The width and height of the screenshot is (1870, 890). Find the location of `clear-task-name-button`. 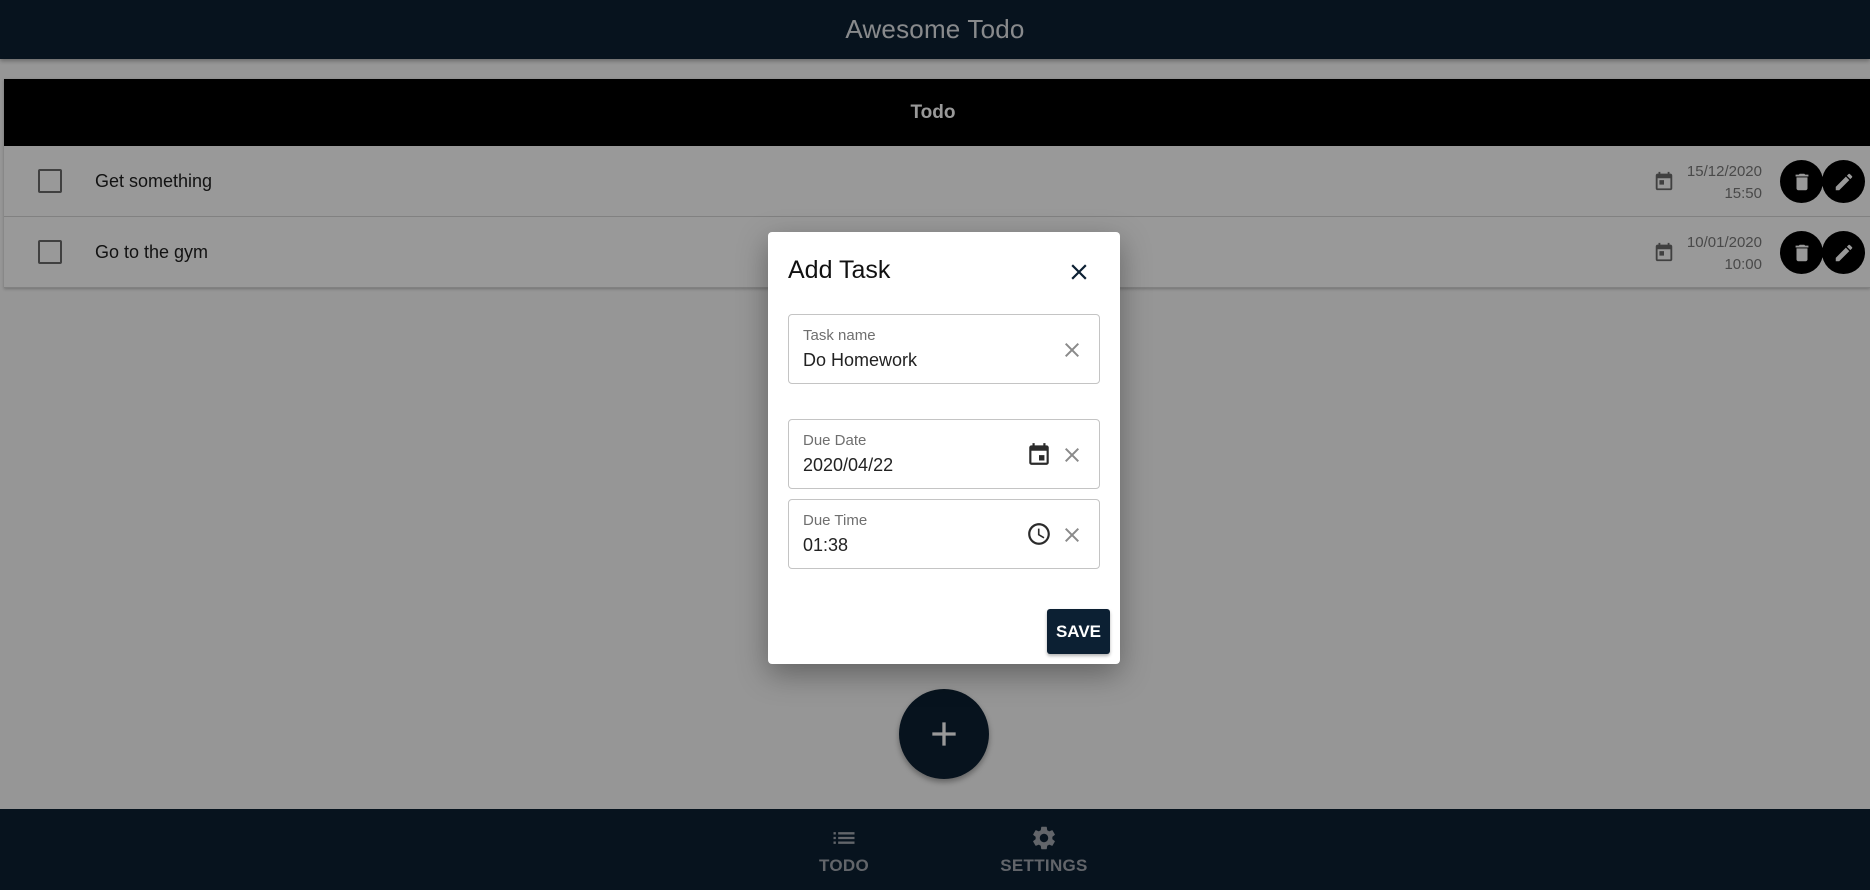

clear-task-name-button is located at coordinates (1072, 350).